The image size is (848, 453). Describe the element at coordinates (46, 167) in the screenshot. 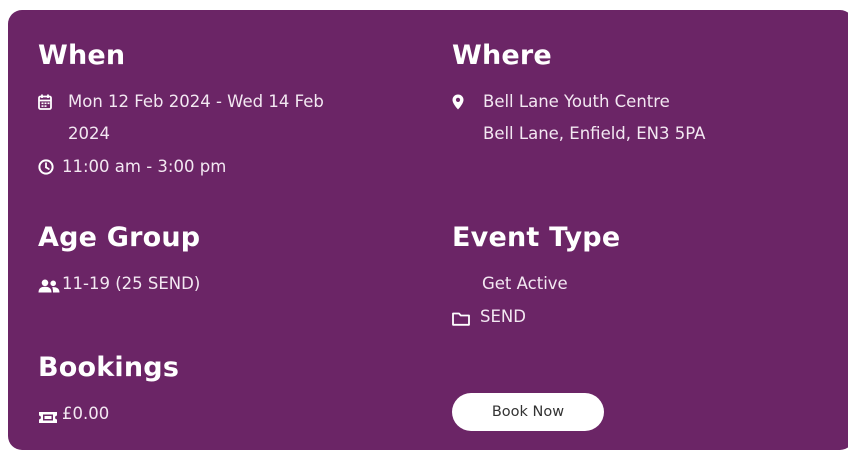

I see `clock-icon` at that location.